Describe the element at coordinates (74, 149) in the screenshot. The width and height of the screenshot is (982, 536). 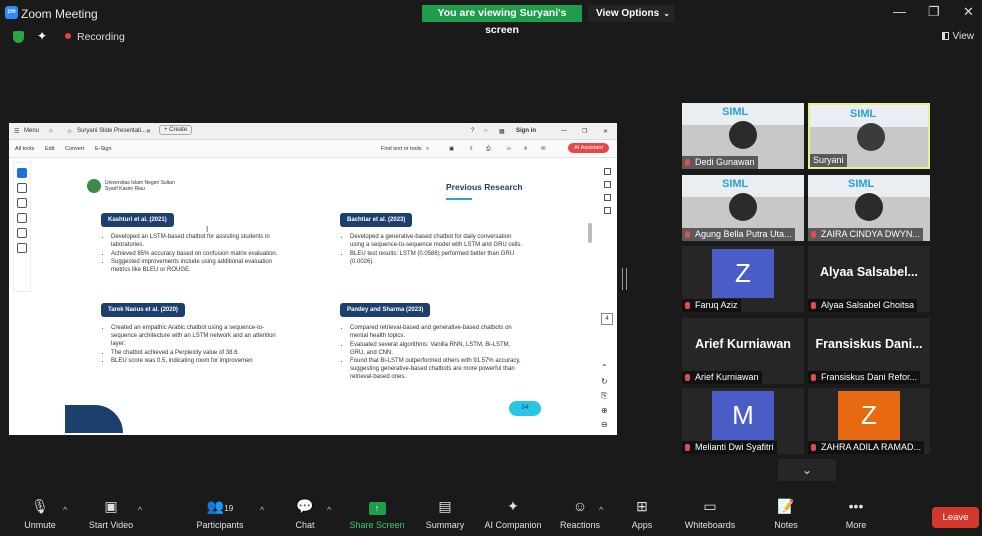
I see `menu-convert: Convert` at that location.